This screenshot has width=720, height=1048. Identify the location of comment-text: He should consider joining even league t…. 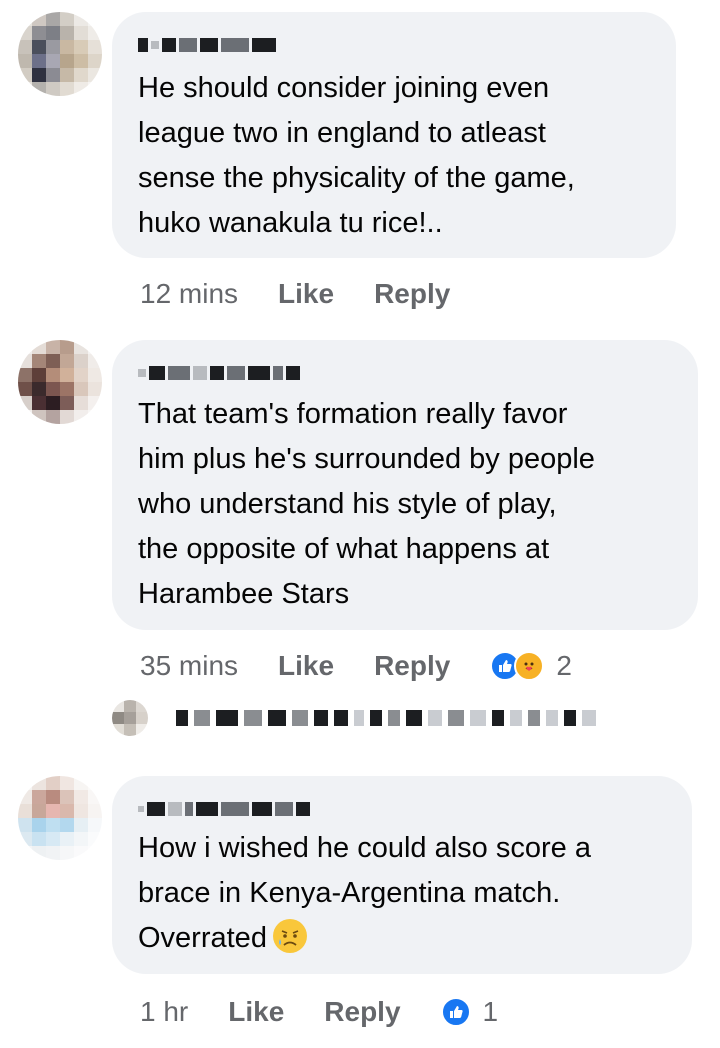
(356, 155).